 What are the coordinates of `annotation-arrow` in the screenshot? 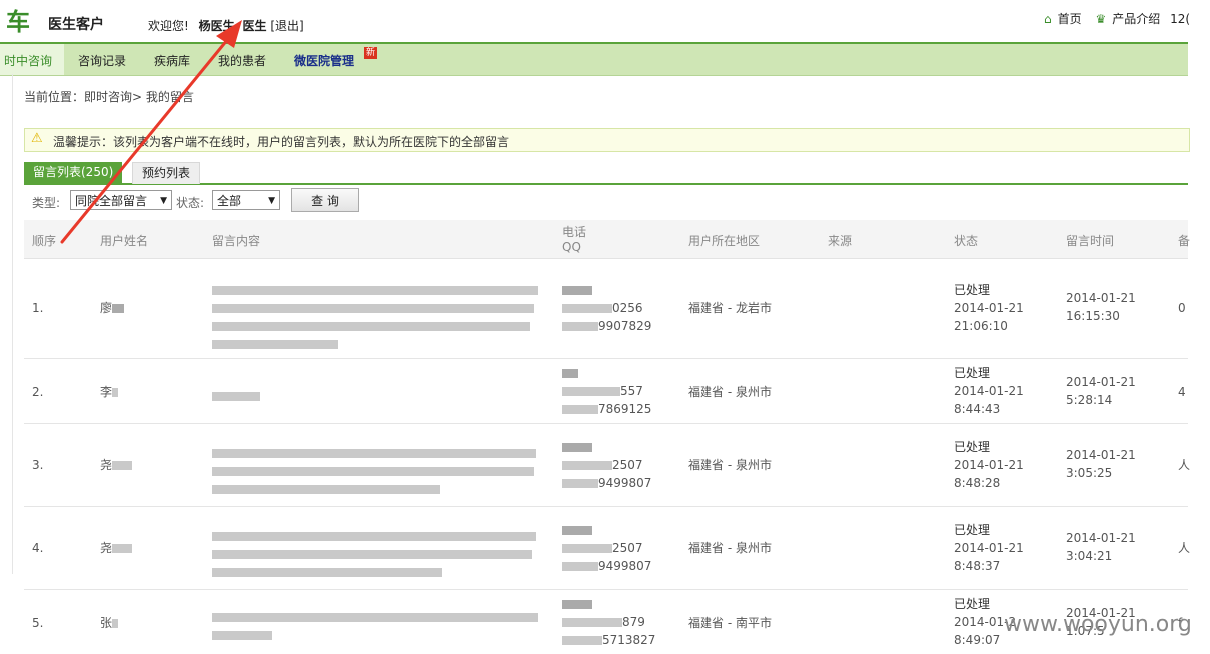 It's located at (151, 132).